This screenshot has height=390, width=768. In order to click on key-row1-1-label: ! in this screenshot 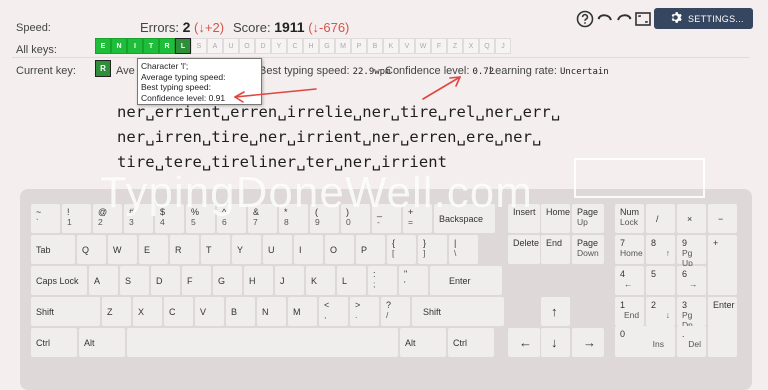, I will do `click(68, 212)`.